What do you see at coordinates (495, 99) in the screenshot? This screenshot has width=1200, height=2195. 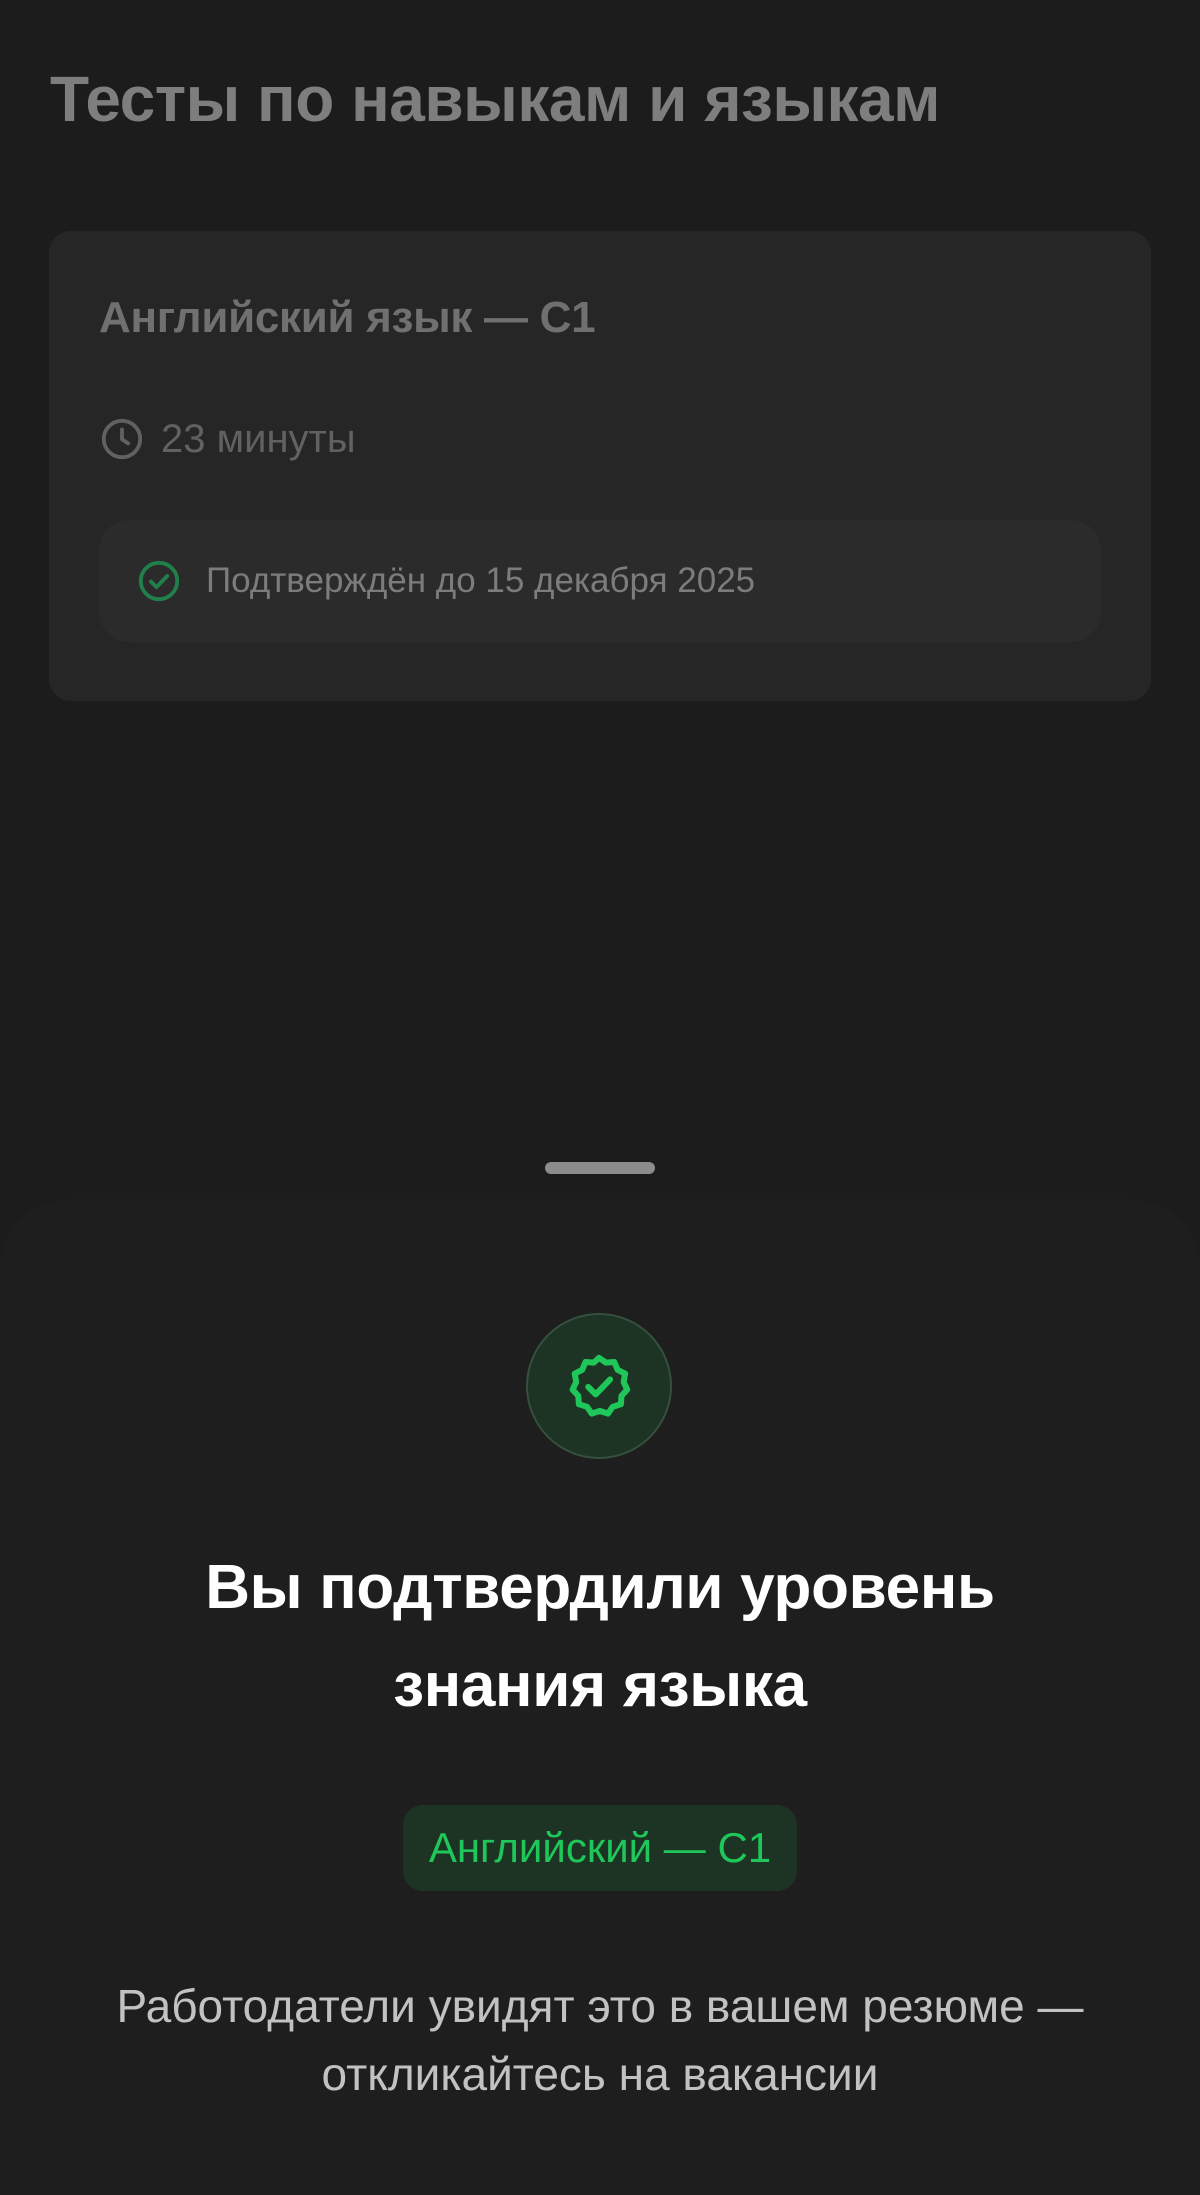 I see `page-title: Тесты по навыкам и языкам` at bounding box center [495, 99].